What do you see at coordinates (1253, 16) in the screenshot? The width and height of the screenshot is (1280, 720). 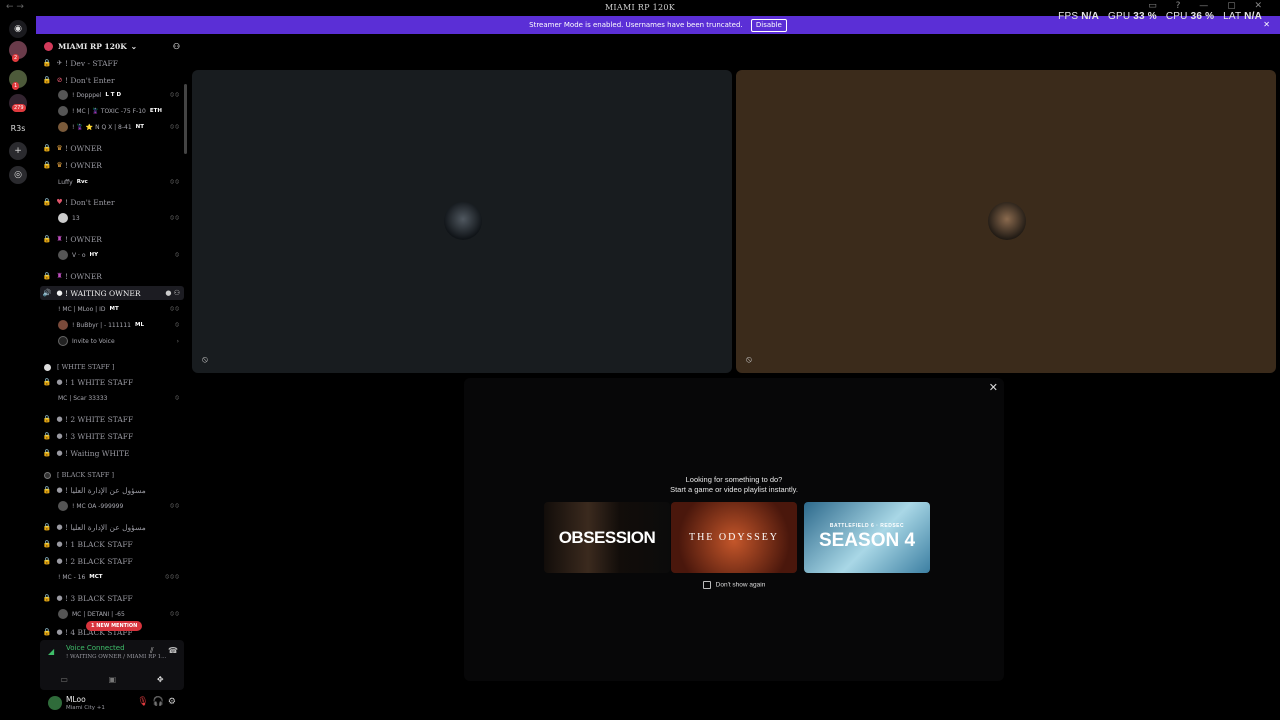 I see `lat-value: N/A` at bounding box center [1253, 16].